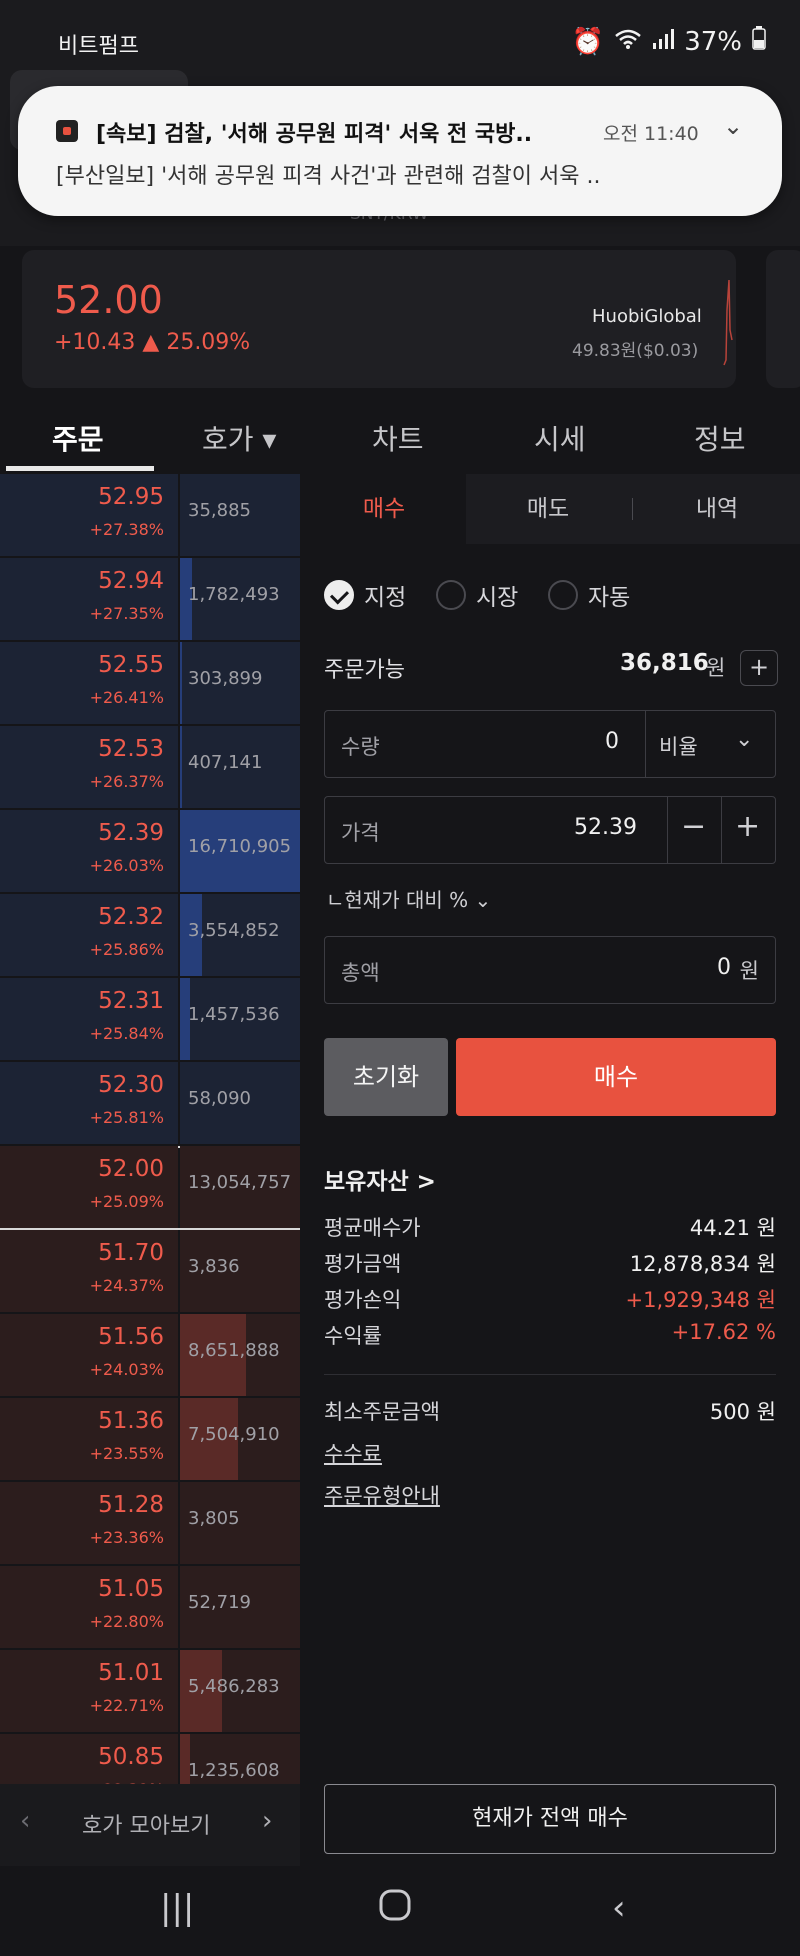 This screenshot has width=800, height=1956. What do you see at coordinates (126, 1705) in the screenshot?
I see `row-percent: +22.71%` at bounding box center [126, 1705].